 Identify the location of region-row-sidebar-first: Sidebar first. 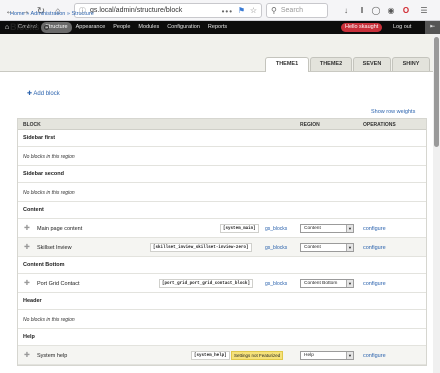
(222, 138).